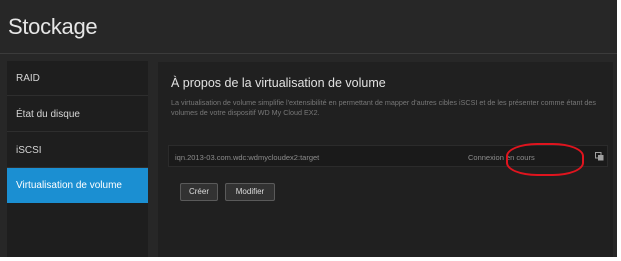 The height and width of the screenshot is (261, 621). Describe the element at coordinates (77, 150) in the screenshot. I see `sidebar-item-iscsi: iSCSI` at that location.